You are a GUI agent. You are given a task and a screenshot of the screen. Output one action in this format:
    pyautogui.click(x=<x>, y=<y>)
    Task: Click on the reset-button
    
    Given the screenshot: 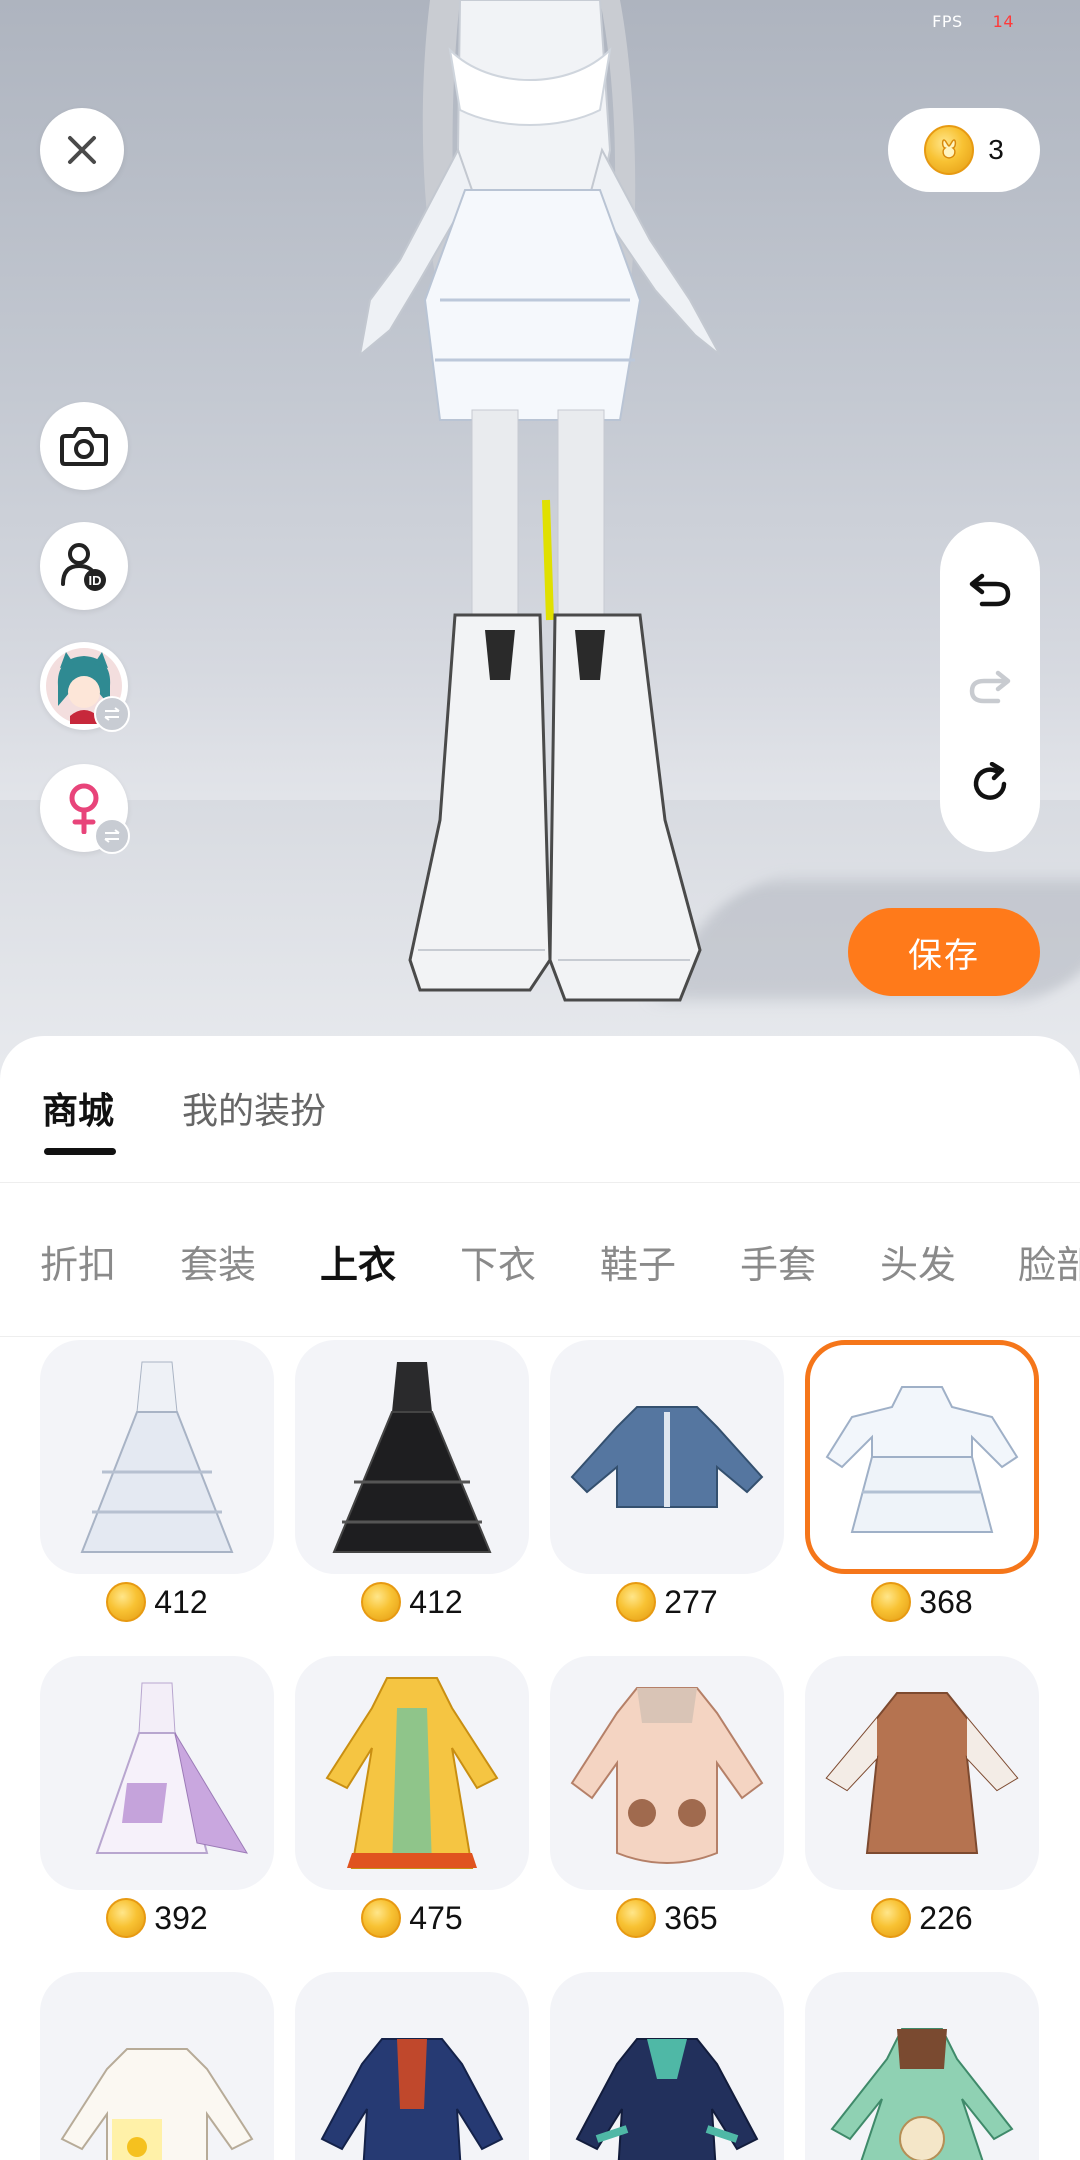 What is the action you would take?
    pyautogui.click(x=990, y=784)
    